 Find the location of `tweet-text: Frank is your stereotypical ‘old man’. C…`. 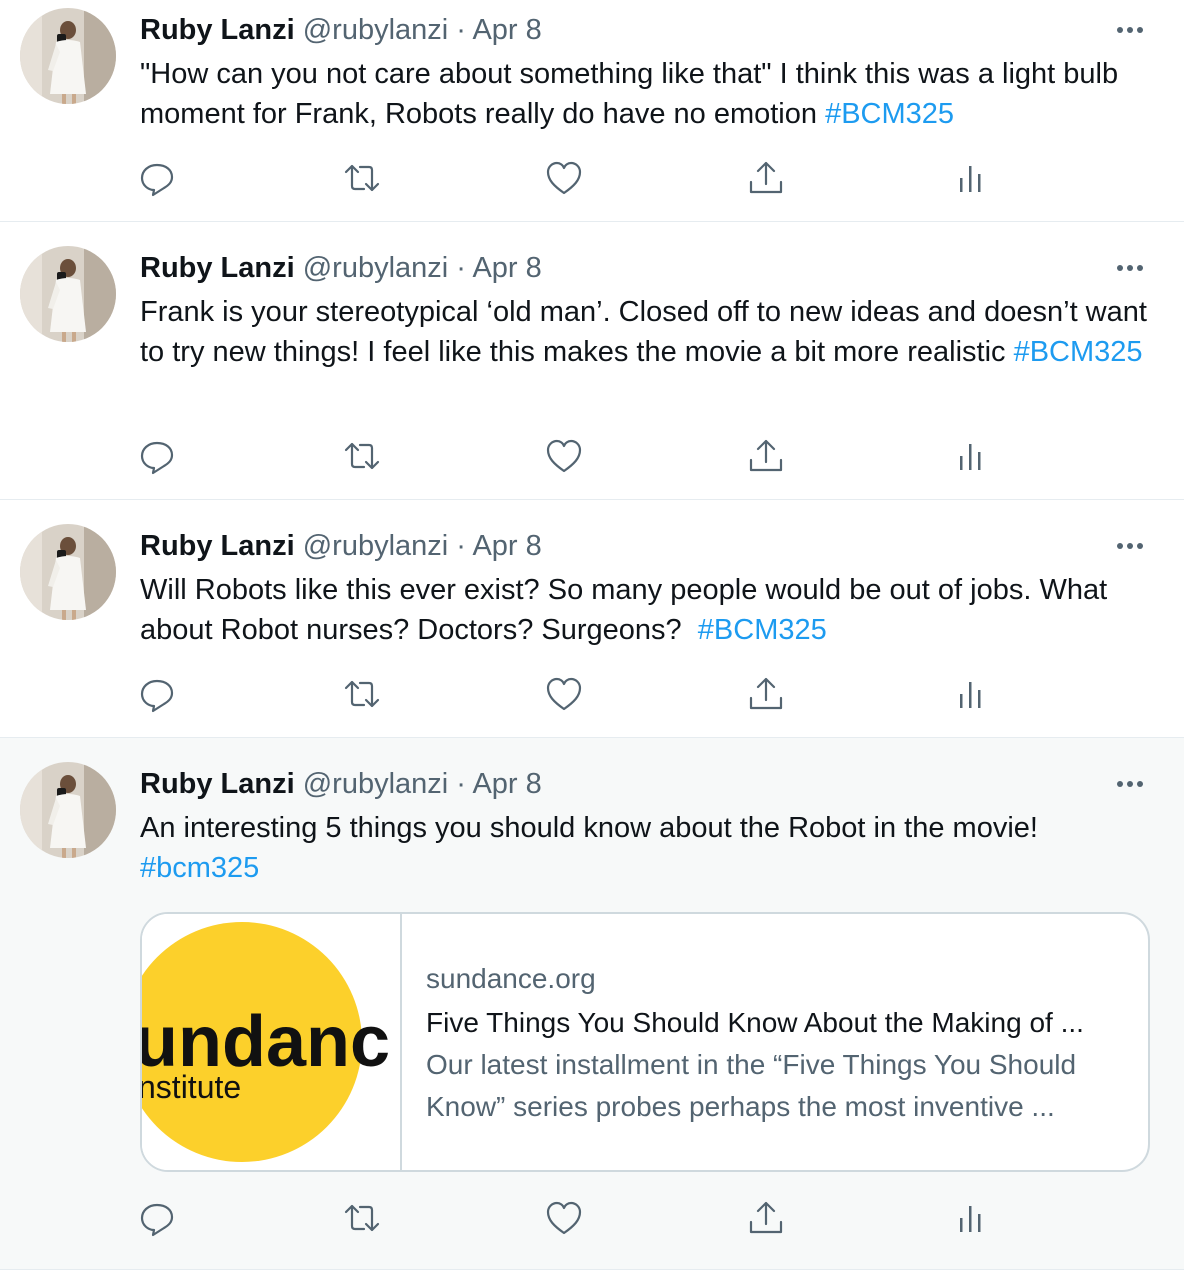

tweet-text: Frank is your stereotypical ‘old man’. C… is located at coordinates (650, 332).